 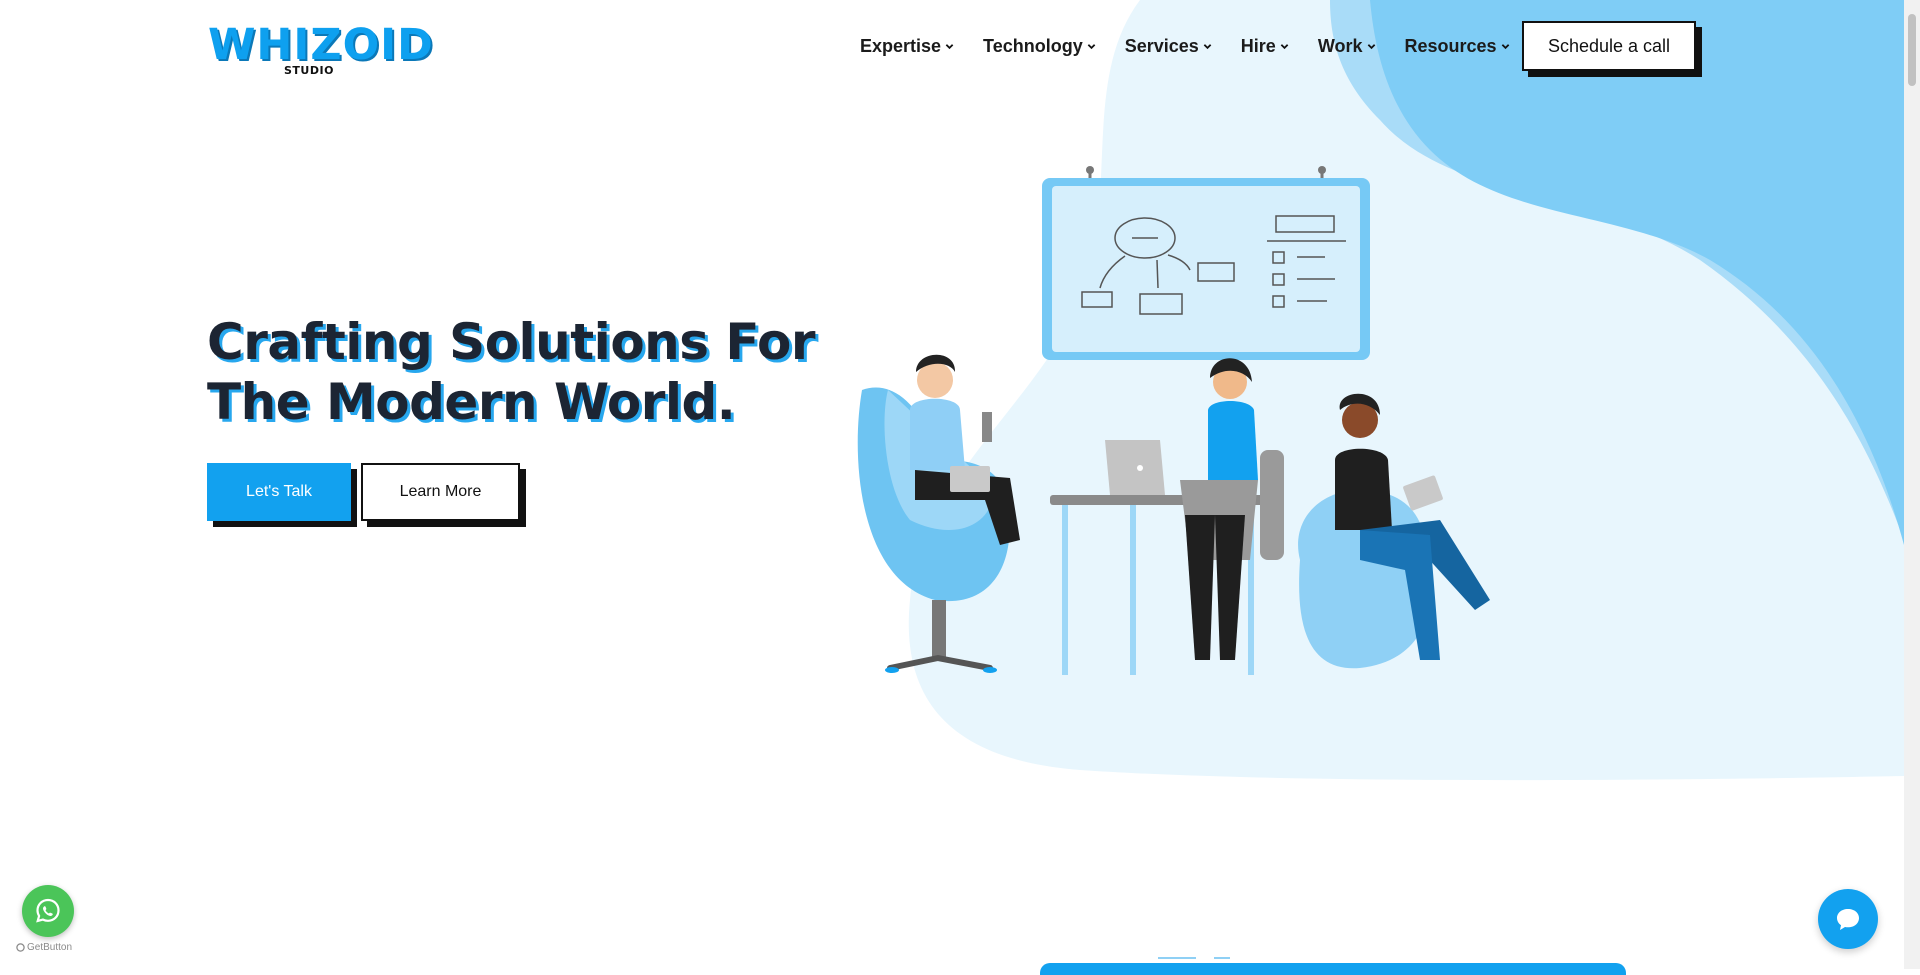 What do you see at coordinates (1609, 46) in the screenshot?
I see `schedule-call-button: Schedule a call` at bounding box center [1609, 46].